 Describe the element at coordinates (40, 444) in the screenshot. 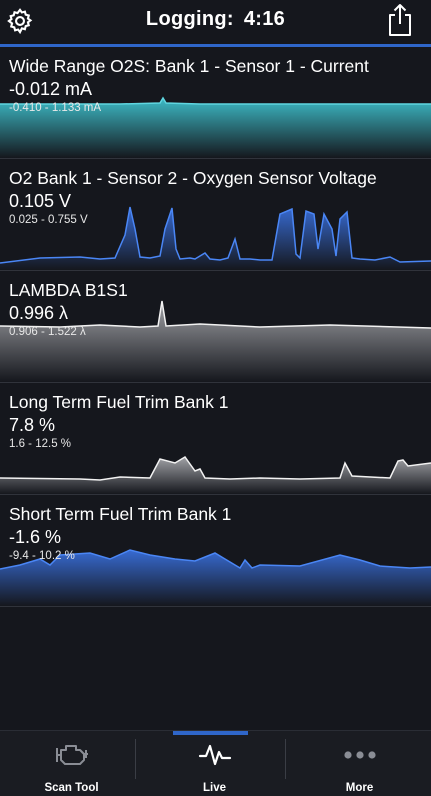

I see `sensor-range: 1.6 - 12.5 %` at that location.